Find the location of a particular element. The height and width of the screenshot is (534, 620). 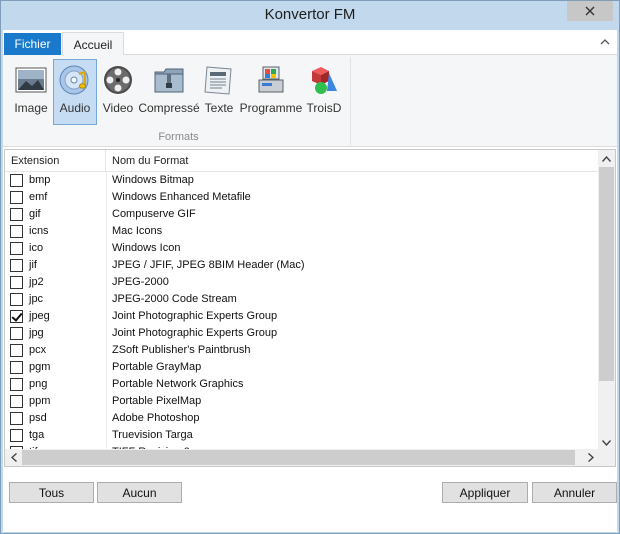

close-icon is located at coordinates (590, 11).